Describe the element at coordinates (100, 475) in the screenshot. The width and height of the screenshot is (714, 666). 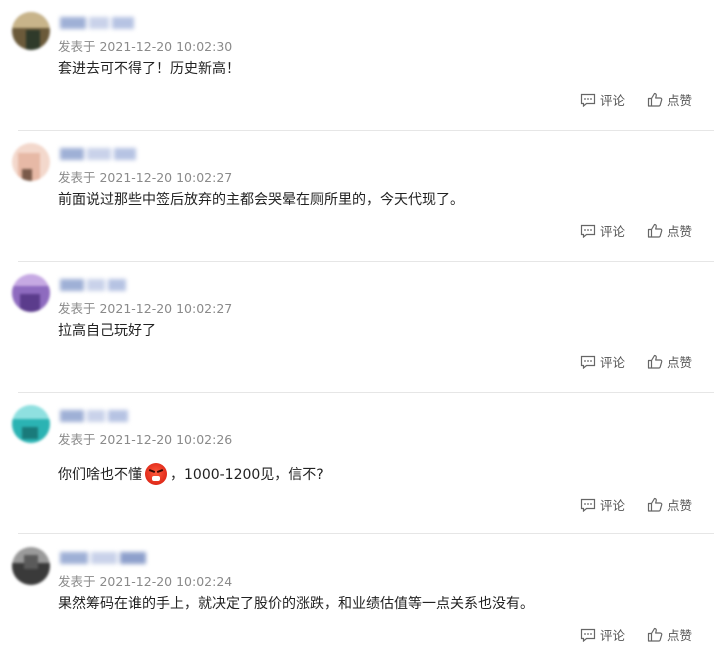
I see `comment-text-part: 你们啥也不懂` at that location.